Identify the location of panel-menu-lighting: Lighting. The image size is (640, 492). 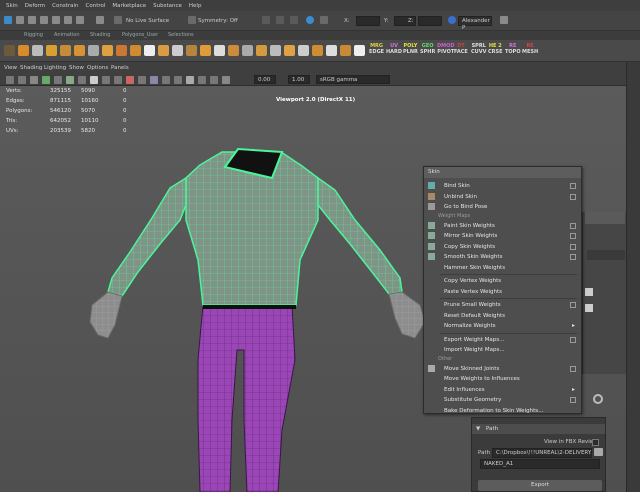
(55, 68).